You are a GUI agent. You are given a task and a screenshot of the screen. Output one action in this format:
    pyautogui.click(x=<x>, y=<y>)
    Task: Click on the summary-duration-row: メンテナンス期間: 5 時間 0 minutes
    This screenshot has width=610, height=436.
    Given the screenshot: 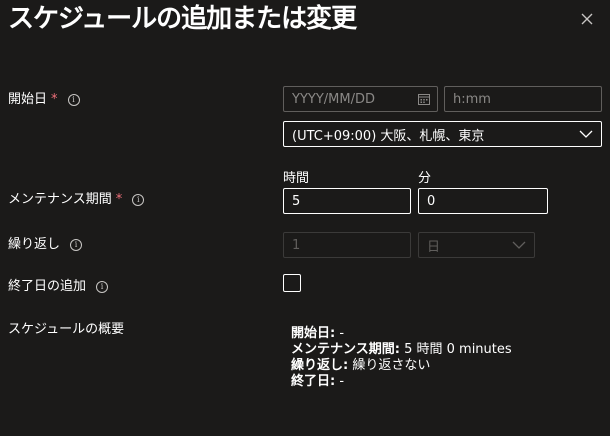 What is the action you would take?
    pyautogui.click(x=401, y=350)
    